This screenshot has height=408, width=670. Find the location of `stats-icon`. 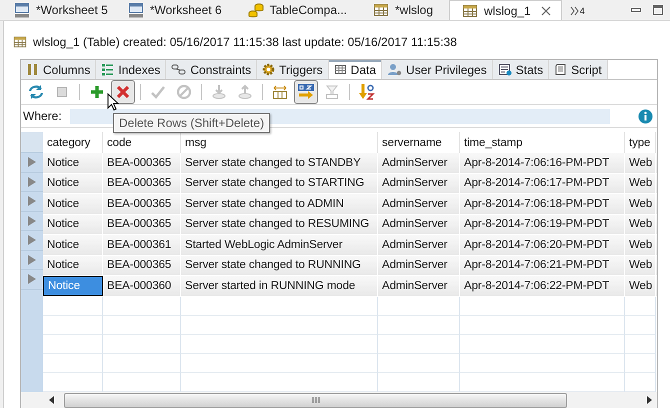

stats-icon is located at coordinates (505, 69).